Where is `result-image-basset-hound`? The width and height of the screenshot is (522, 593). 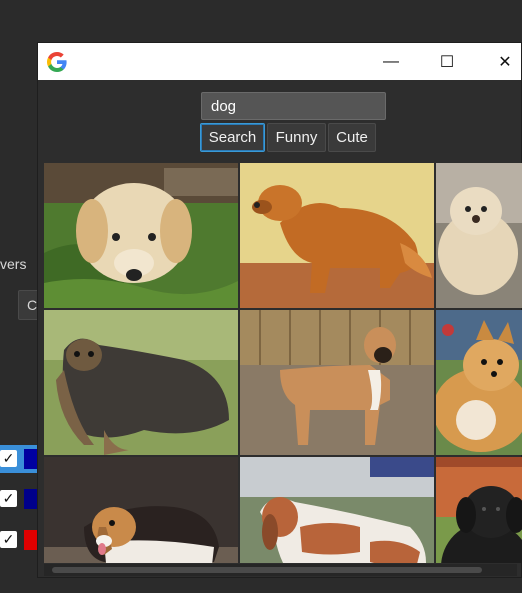 result-image-basset-hound is located at coordinates (337, 510).